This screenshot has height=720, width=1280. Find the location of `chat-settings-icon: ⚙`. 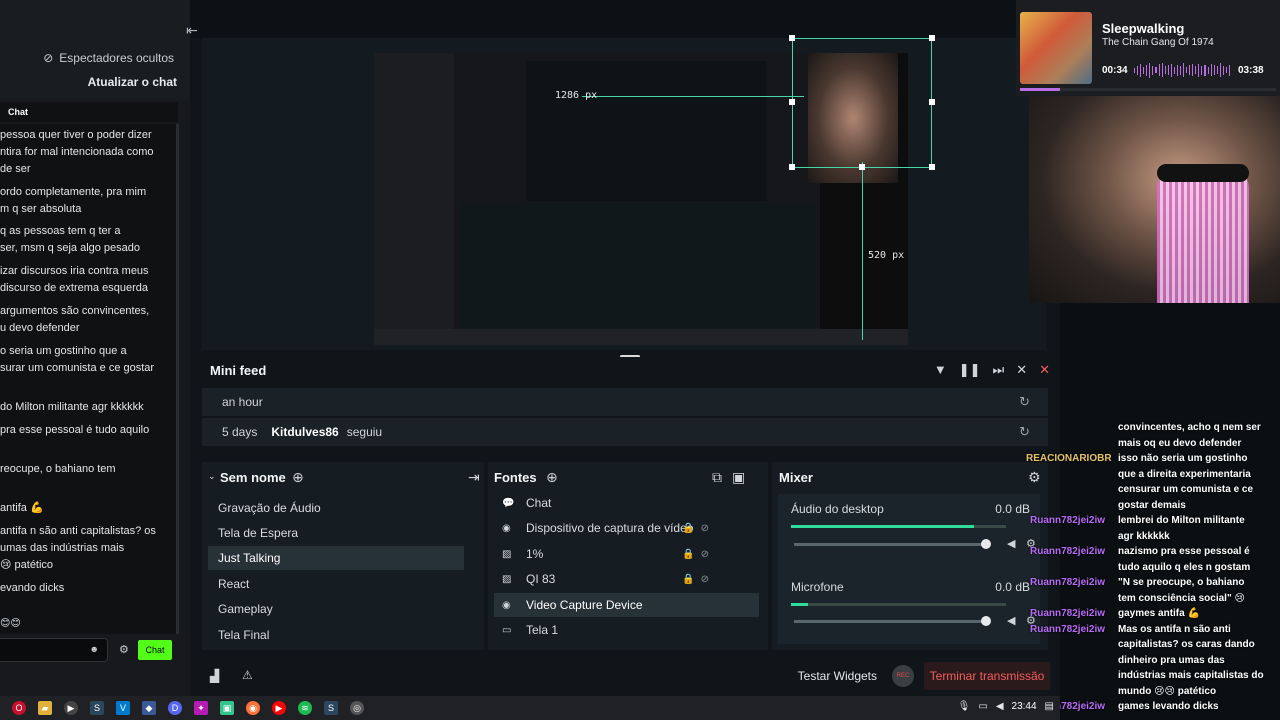

chat-settings-icon: ⚙ is located at coordinates (124, 649).